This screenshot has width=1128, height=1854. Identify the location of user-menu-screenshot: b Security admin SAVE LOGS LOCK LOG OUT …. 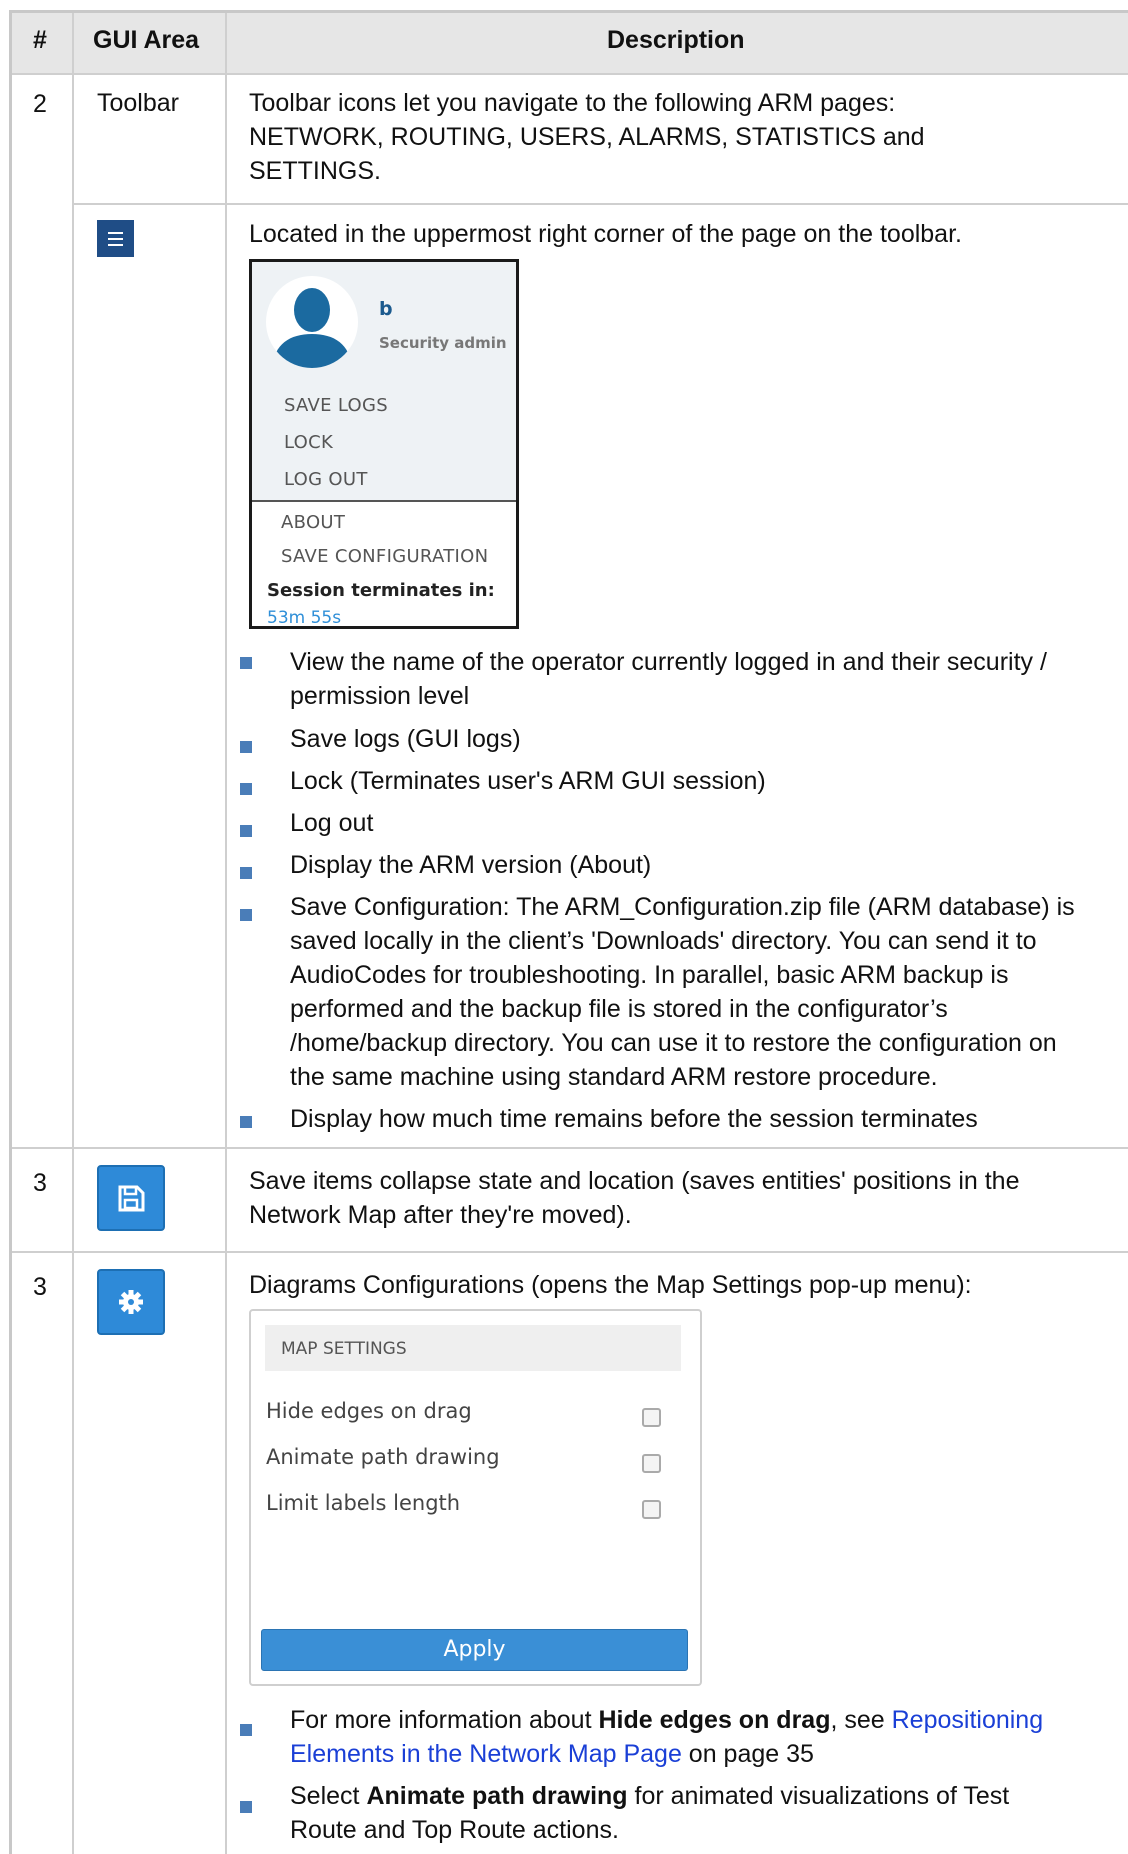
(384, 444).